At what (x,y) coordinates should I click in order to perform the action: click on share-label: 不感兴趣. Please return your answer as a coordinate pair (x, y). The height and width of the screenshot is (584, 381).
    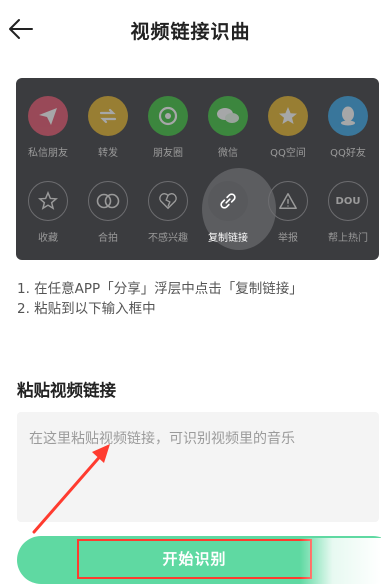
    Looking at the image, I should click on (168, 238).